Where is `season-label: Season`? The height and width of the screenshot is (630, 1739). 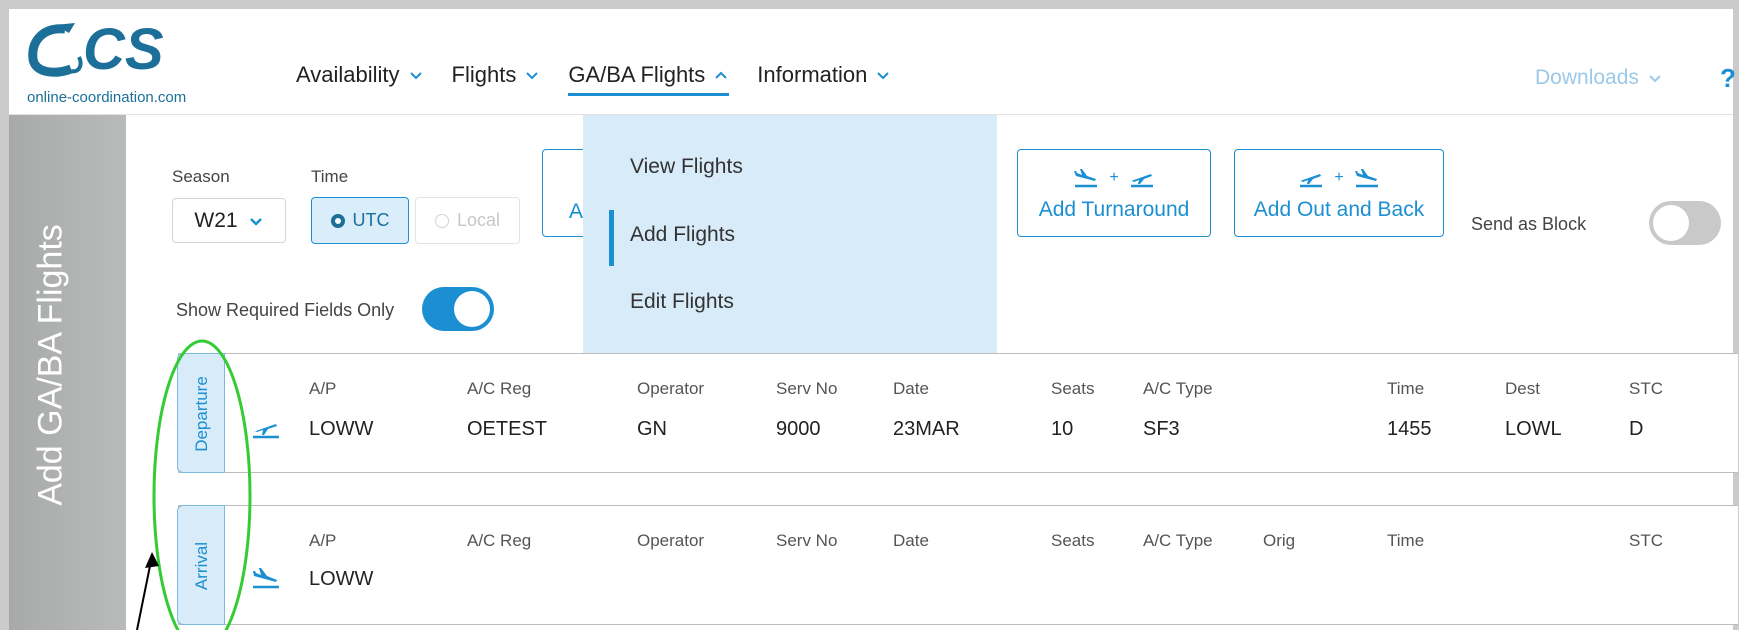
season-label: Season is located at coordinates (201, 176).